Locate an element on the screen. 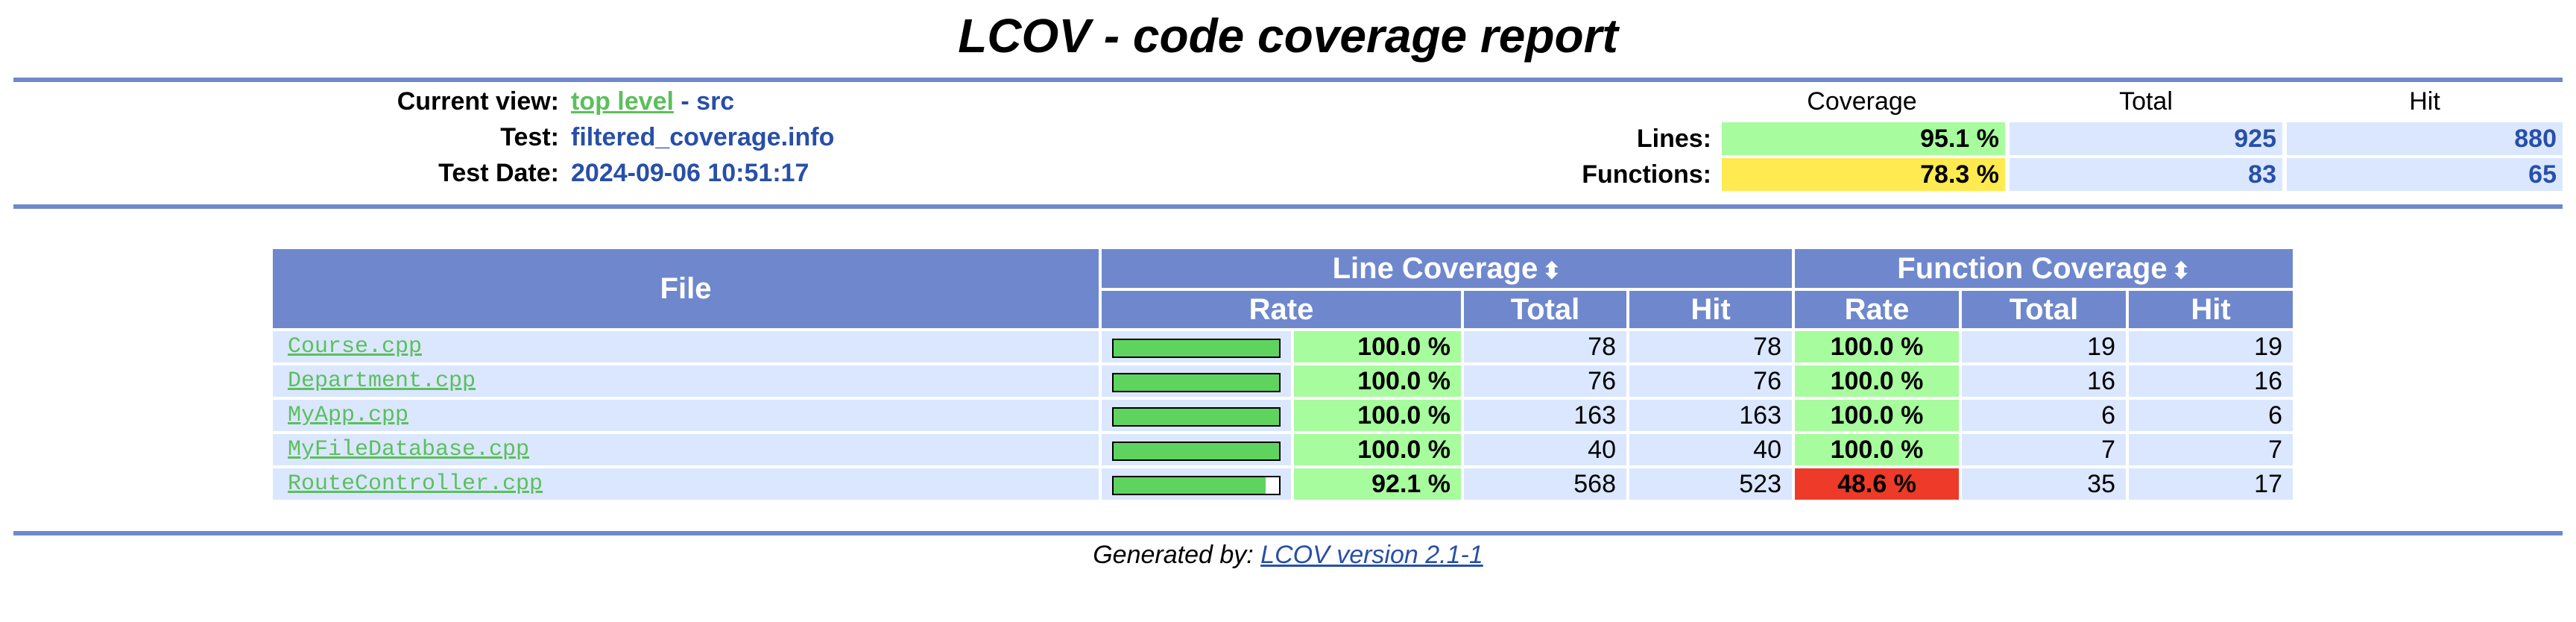 Image resolution: width=2576 pixels, height=622 pixels. function-hit-cell: 19 is located at coordinates (2211, 346).